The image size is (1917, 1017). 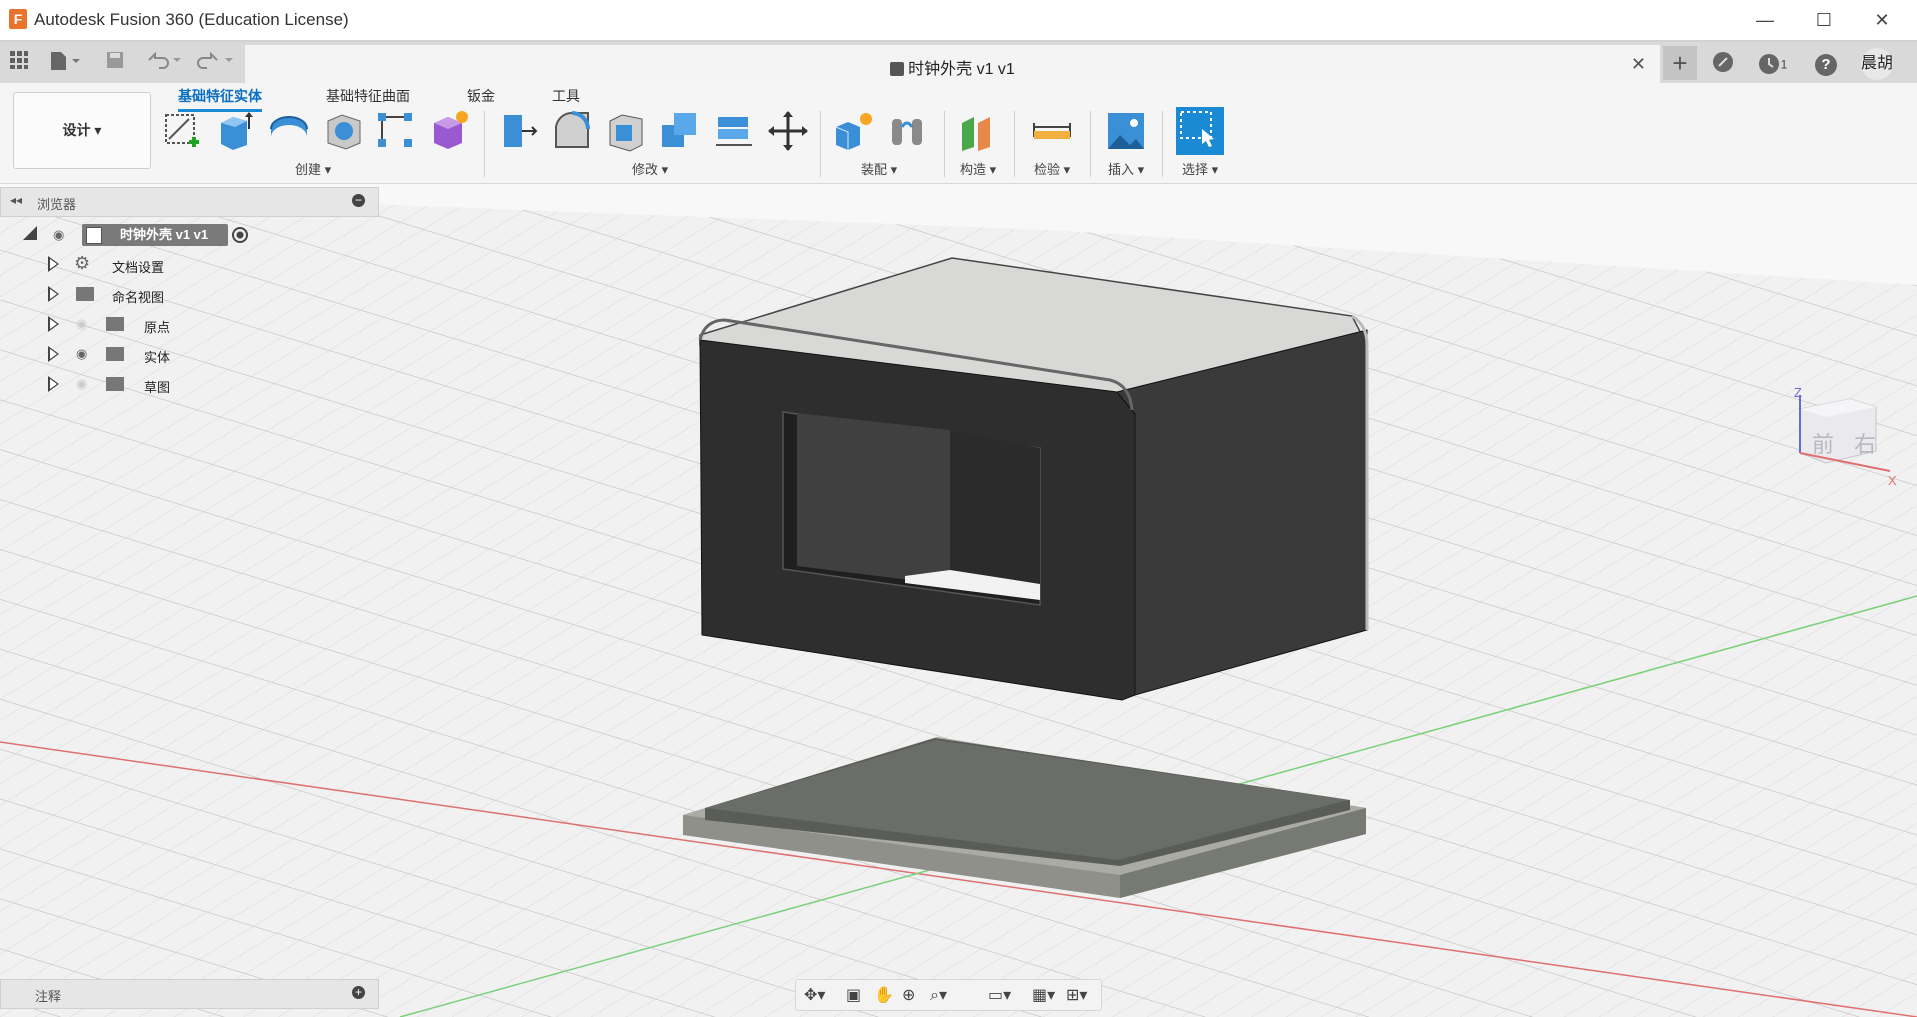 I want to click on job-count: 1, so click(x=1784, y=64).